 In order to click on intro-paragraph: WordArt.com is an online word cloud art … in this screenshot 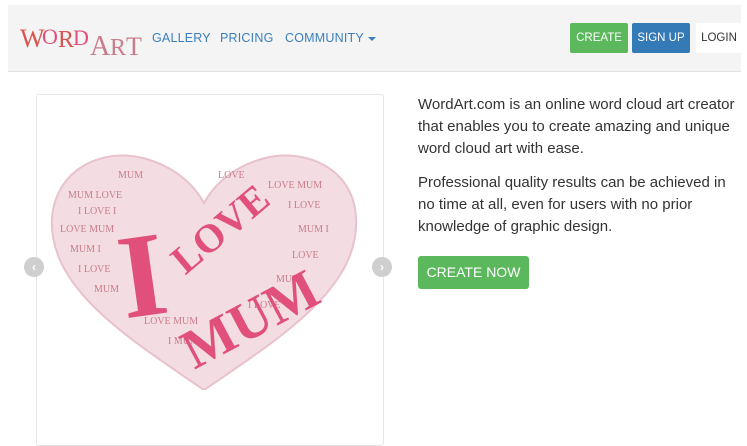, I will do `click(576, 126)`.